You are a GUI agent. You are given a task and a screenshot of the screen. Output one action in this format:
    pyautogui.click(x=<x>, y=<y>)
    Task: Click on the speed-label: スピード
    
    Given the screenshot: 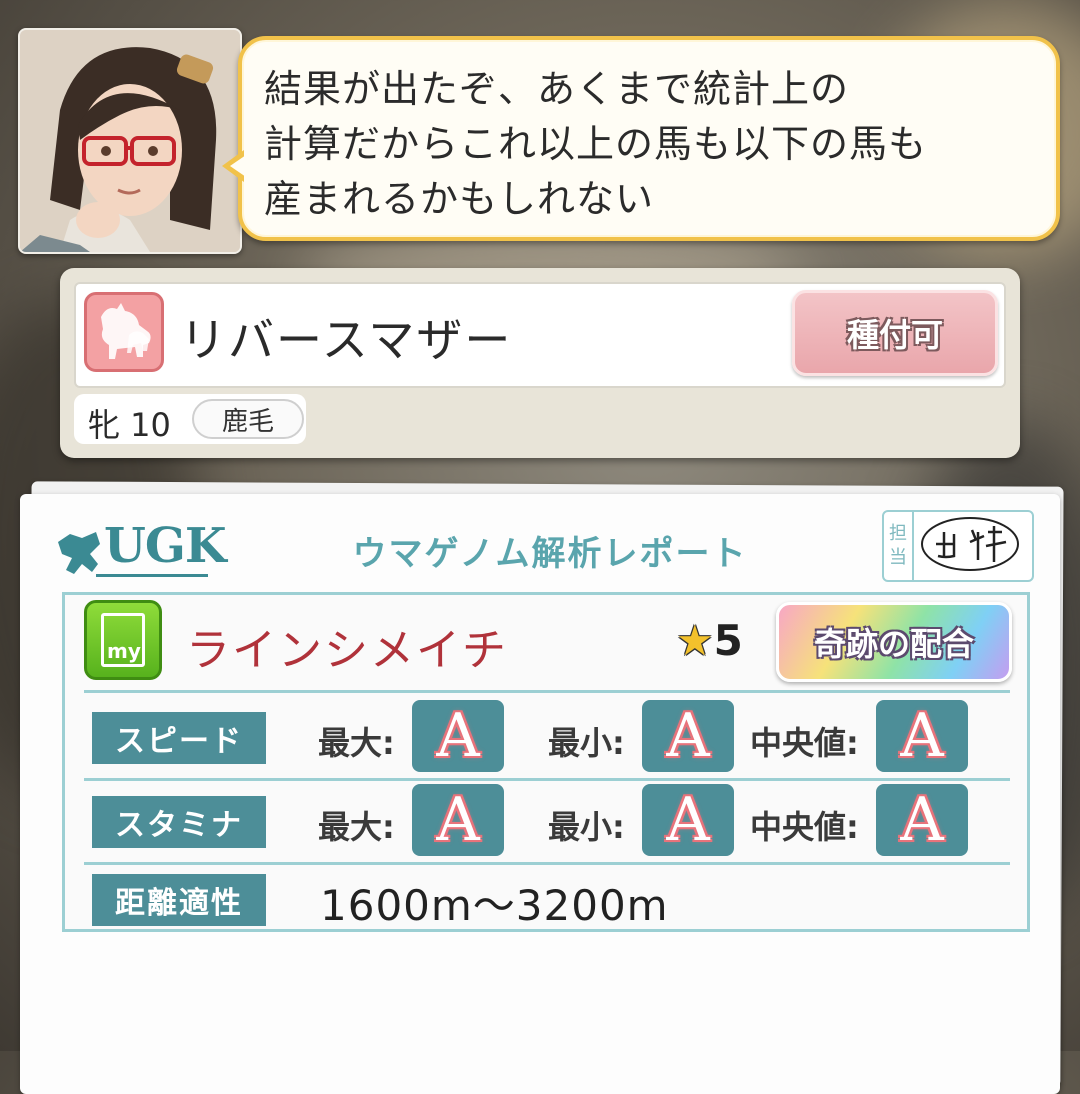 What is the action you would take?
    pyautogui.click(x=179, y=738)
    